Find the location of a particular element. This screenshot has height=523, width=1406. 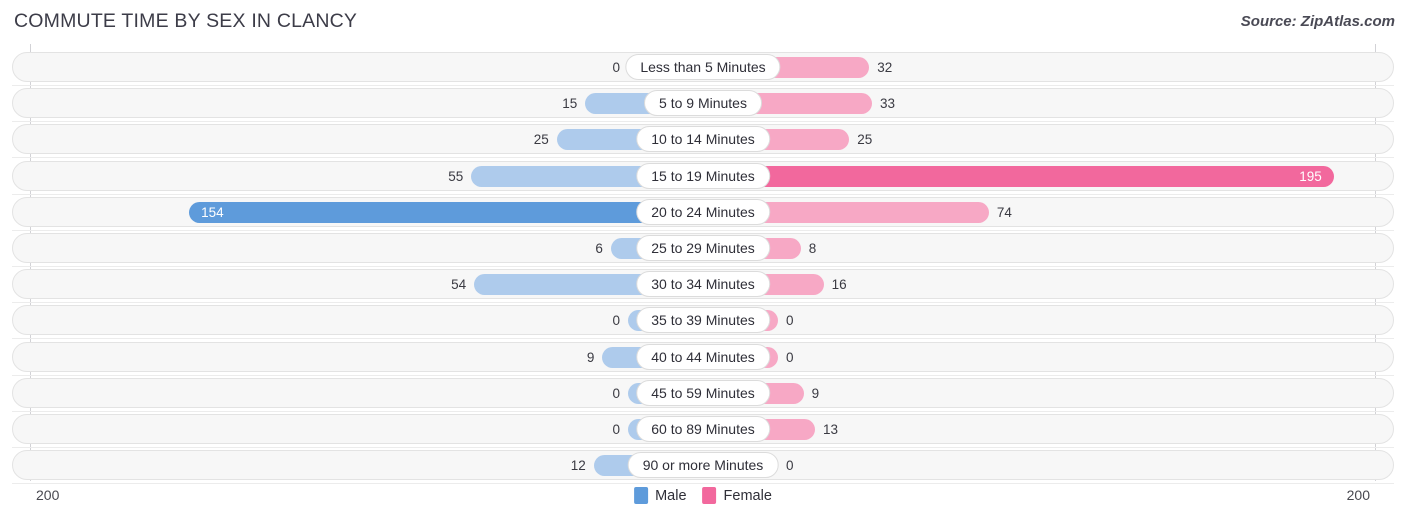

category-label: 90 or more Minutes is located at coordinates (703, 465).